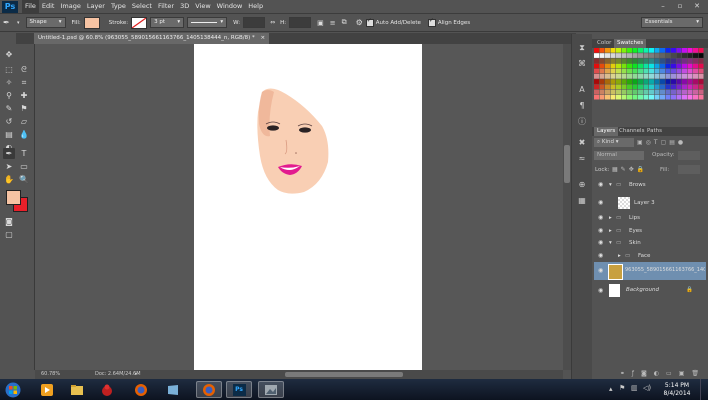 This screenshot has width=708, height=400. What do you see at coordinates (320, 23) in the screenshot?
I see `path-operations-icon: ▣` at bounding box center [320, 23].